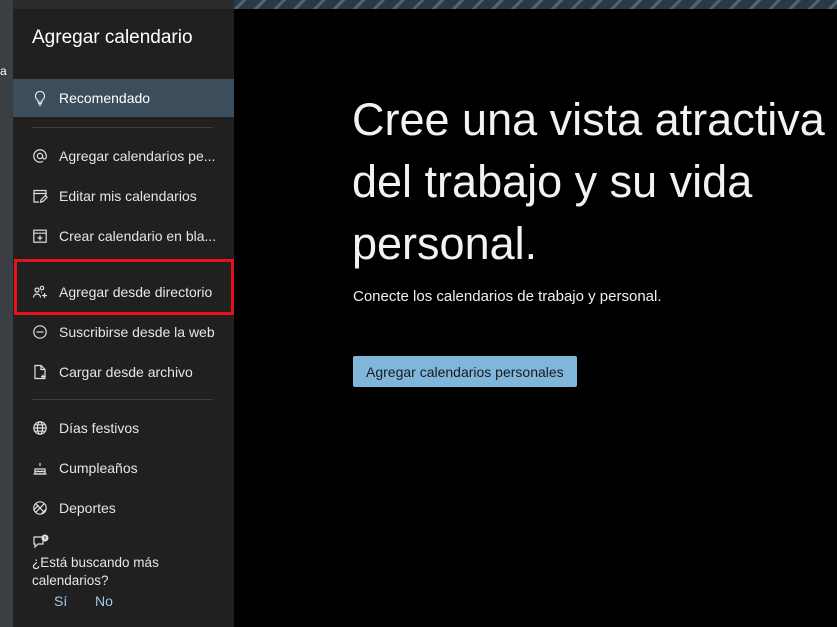 The image size is (837, 627). Describe the element at coordinates (99, 428) in the screenshot. I see `sidebar-item-label: Días festivos` at that location.